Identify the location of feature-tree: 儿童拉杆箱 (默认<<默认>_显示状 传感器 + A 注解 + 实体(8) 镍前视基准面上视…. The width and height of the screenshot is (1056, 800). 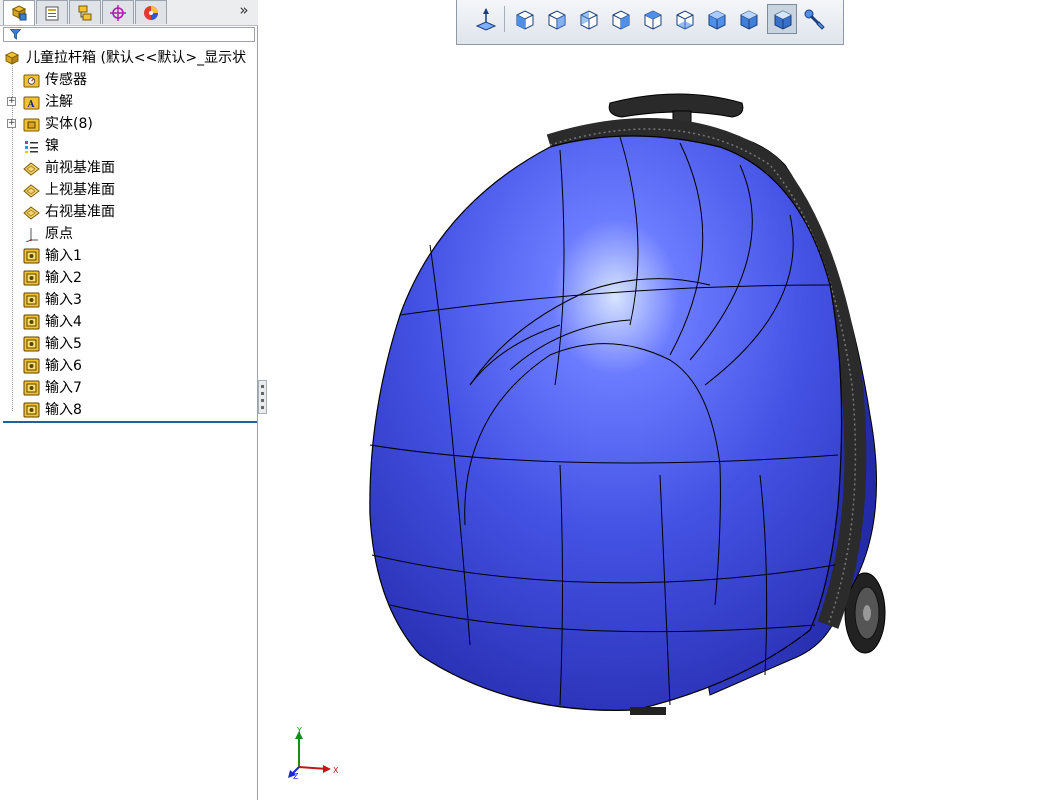
(129, 234).